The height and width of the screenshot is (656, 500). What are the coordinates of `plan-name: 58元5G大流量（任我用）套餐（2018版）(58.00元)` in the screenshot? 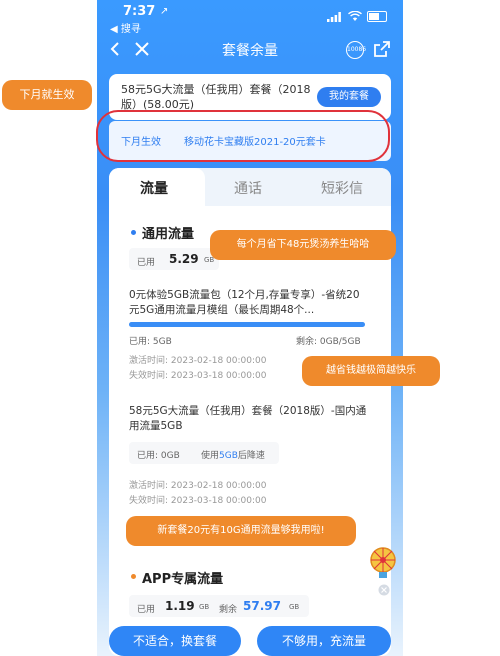 It's located at (216, 97).